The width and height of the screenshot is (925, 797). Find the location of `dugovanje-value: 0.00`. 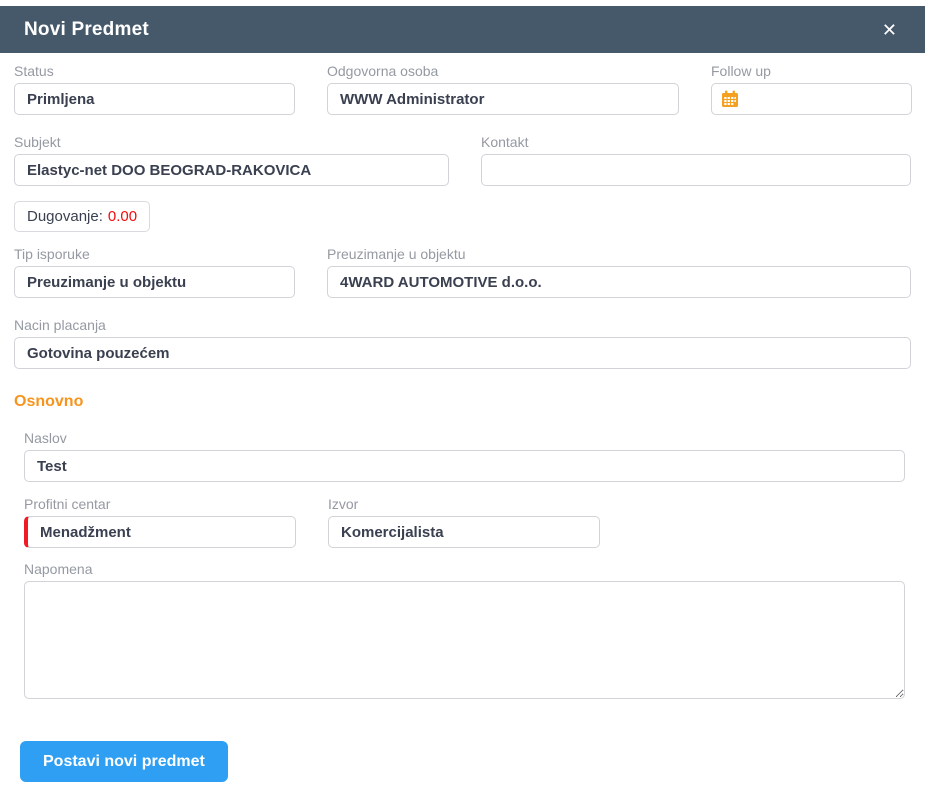

dugovanje-value: 0.00 is located at coordinates (122, 216).